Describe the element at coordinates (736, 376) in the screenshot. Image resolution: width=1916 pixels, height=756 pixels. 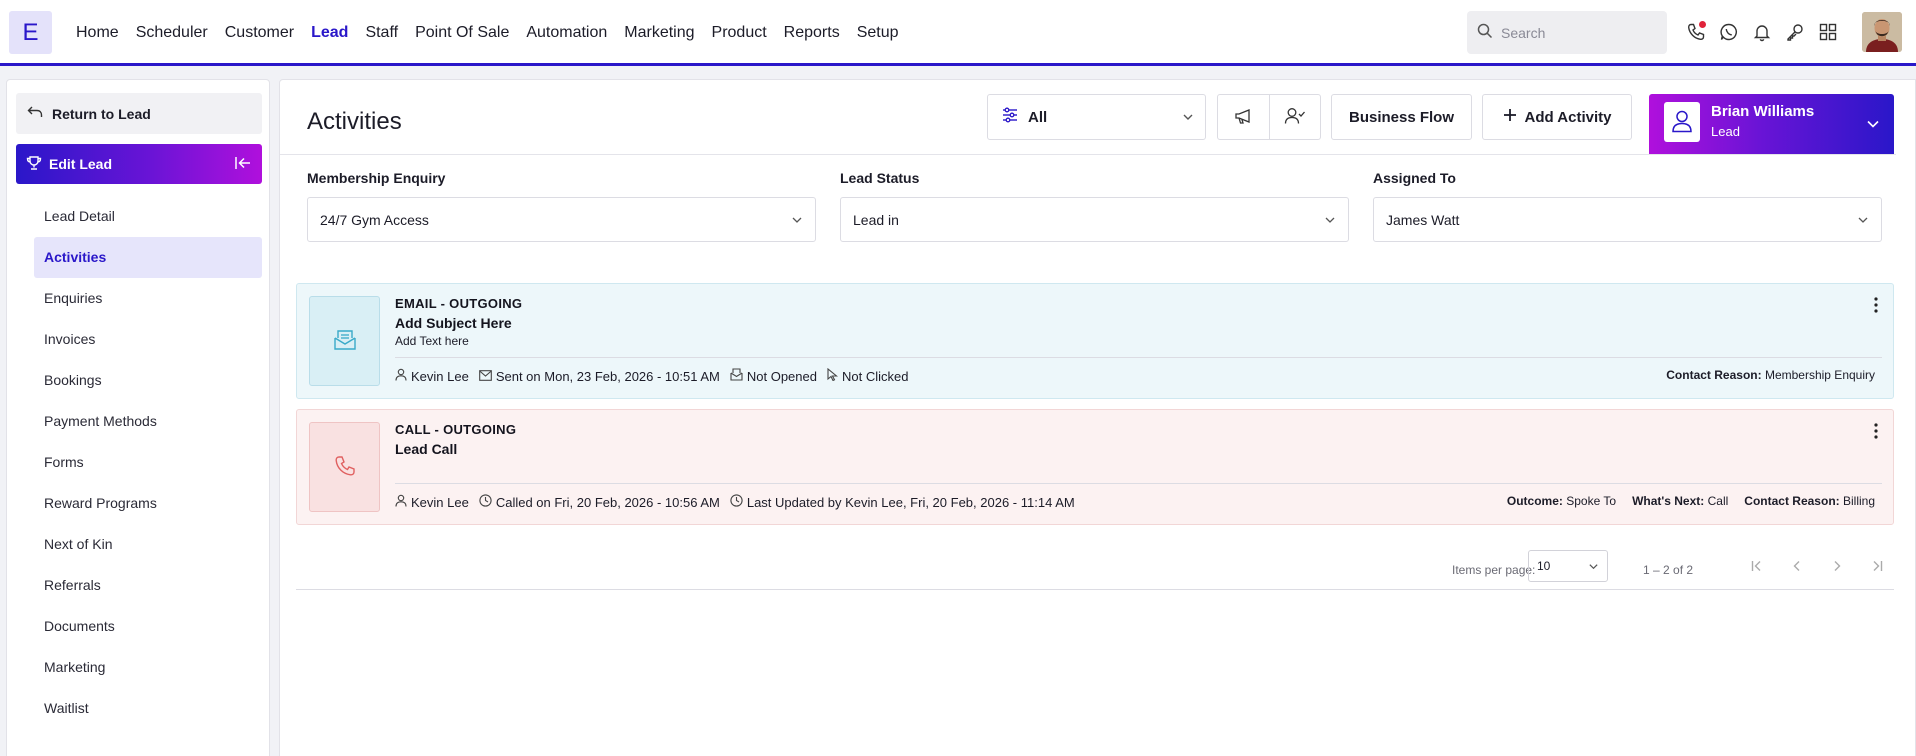
I see `open-mail-icon` at that location.